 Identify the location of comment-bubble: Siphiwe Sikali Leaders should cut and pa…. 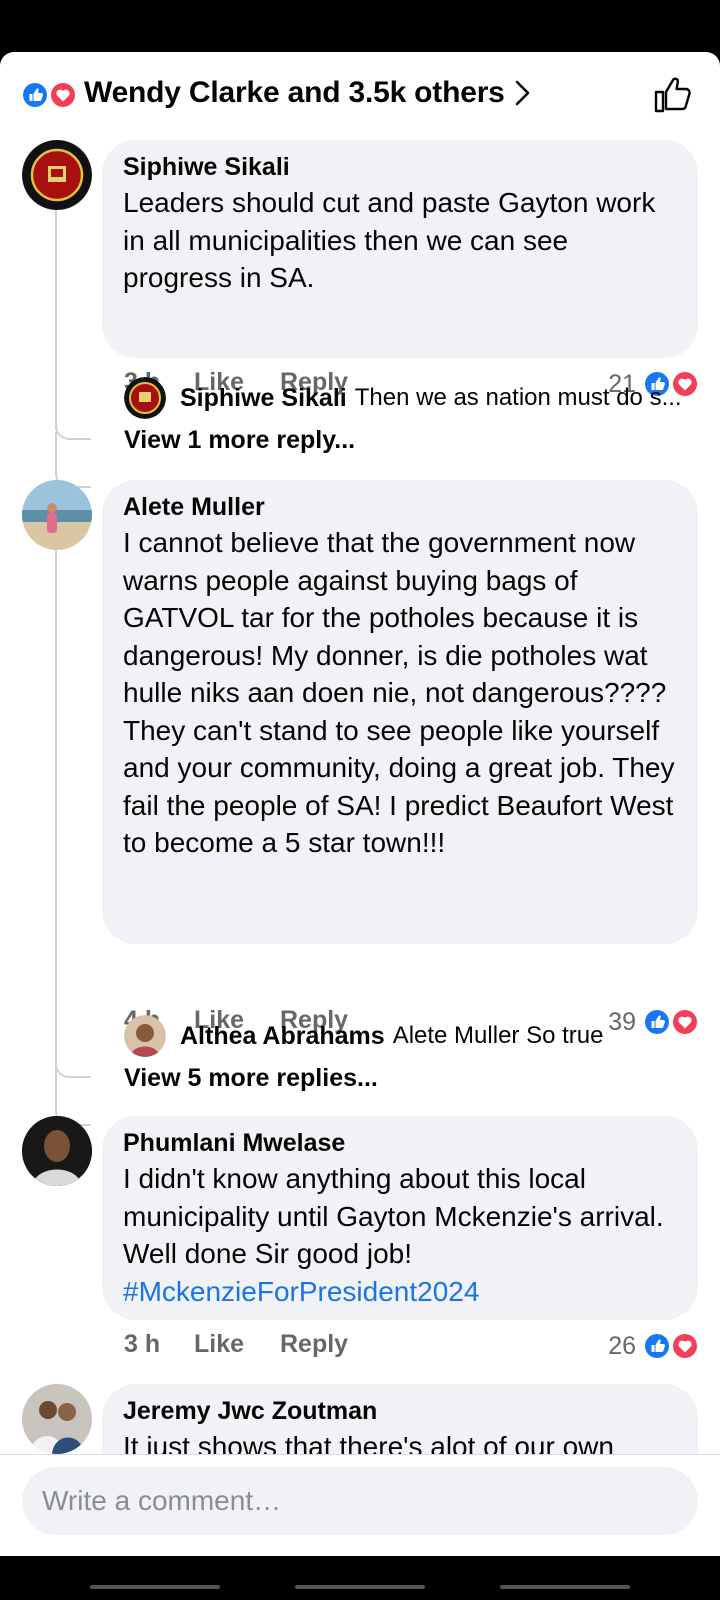
(400, 249).